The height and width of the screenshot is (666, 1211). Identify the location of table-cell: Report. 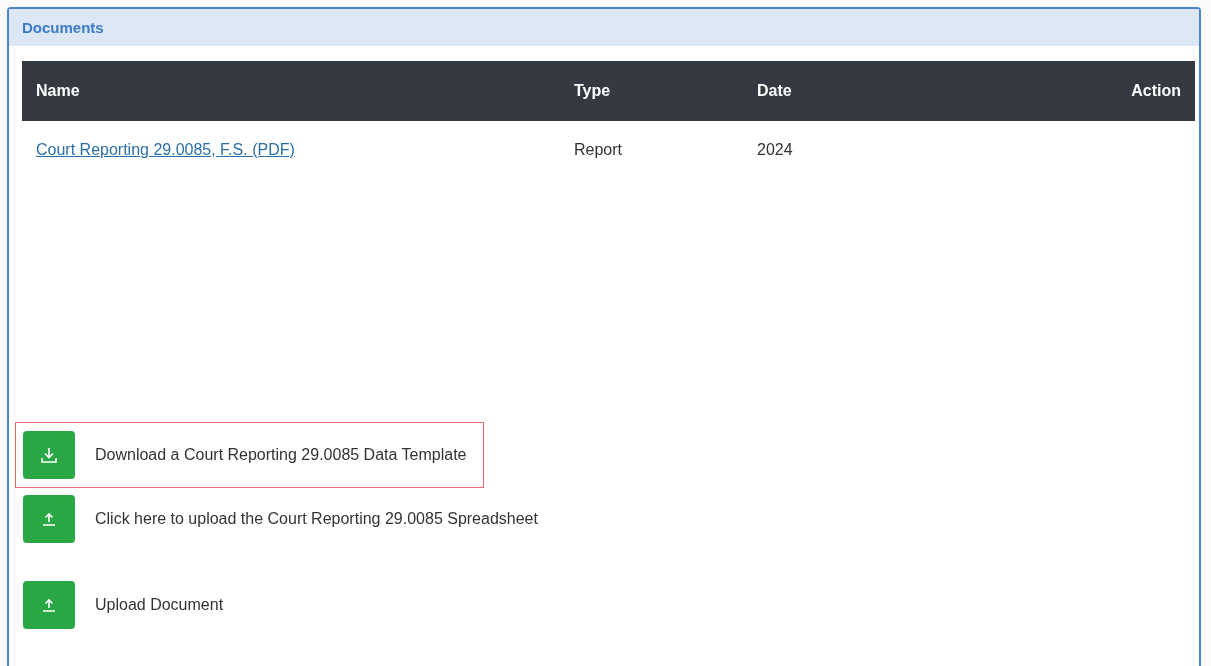
(651, 150).